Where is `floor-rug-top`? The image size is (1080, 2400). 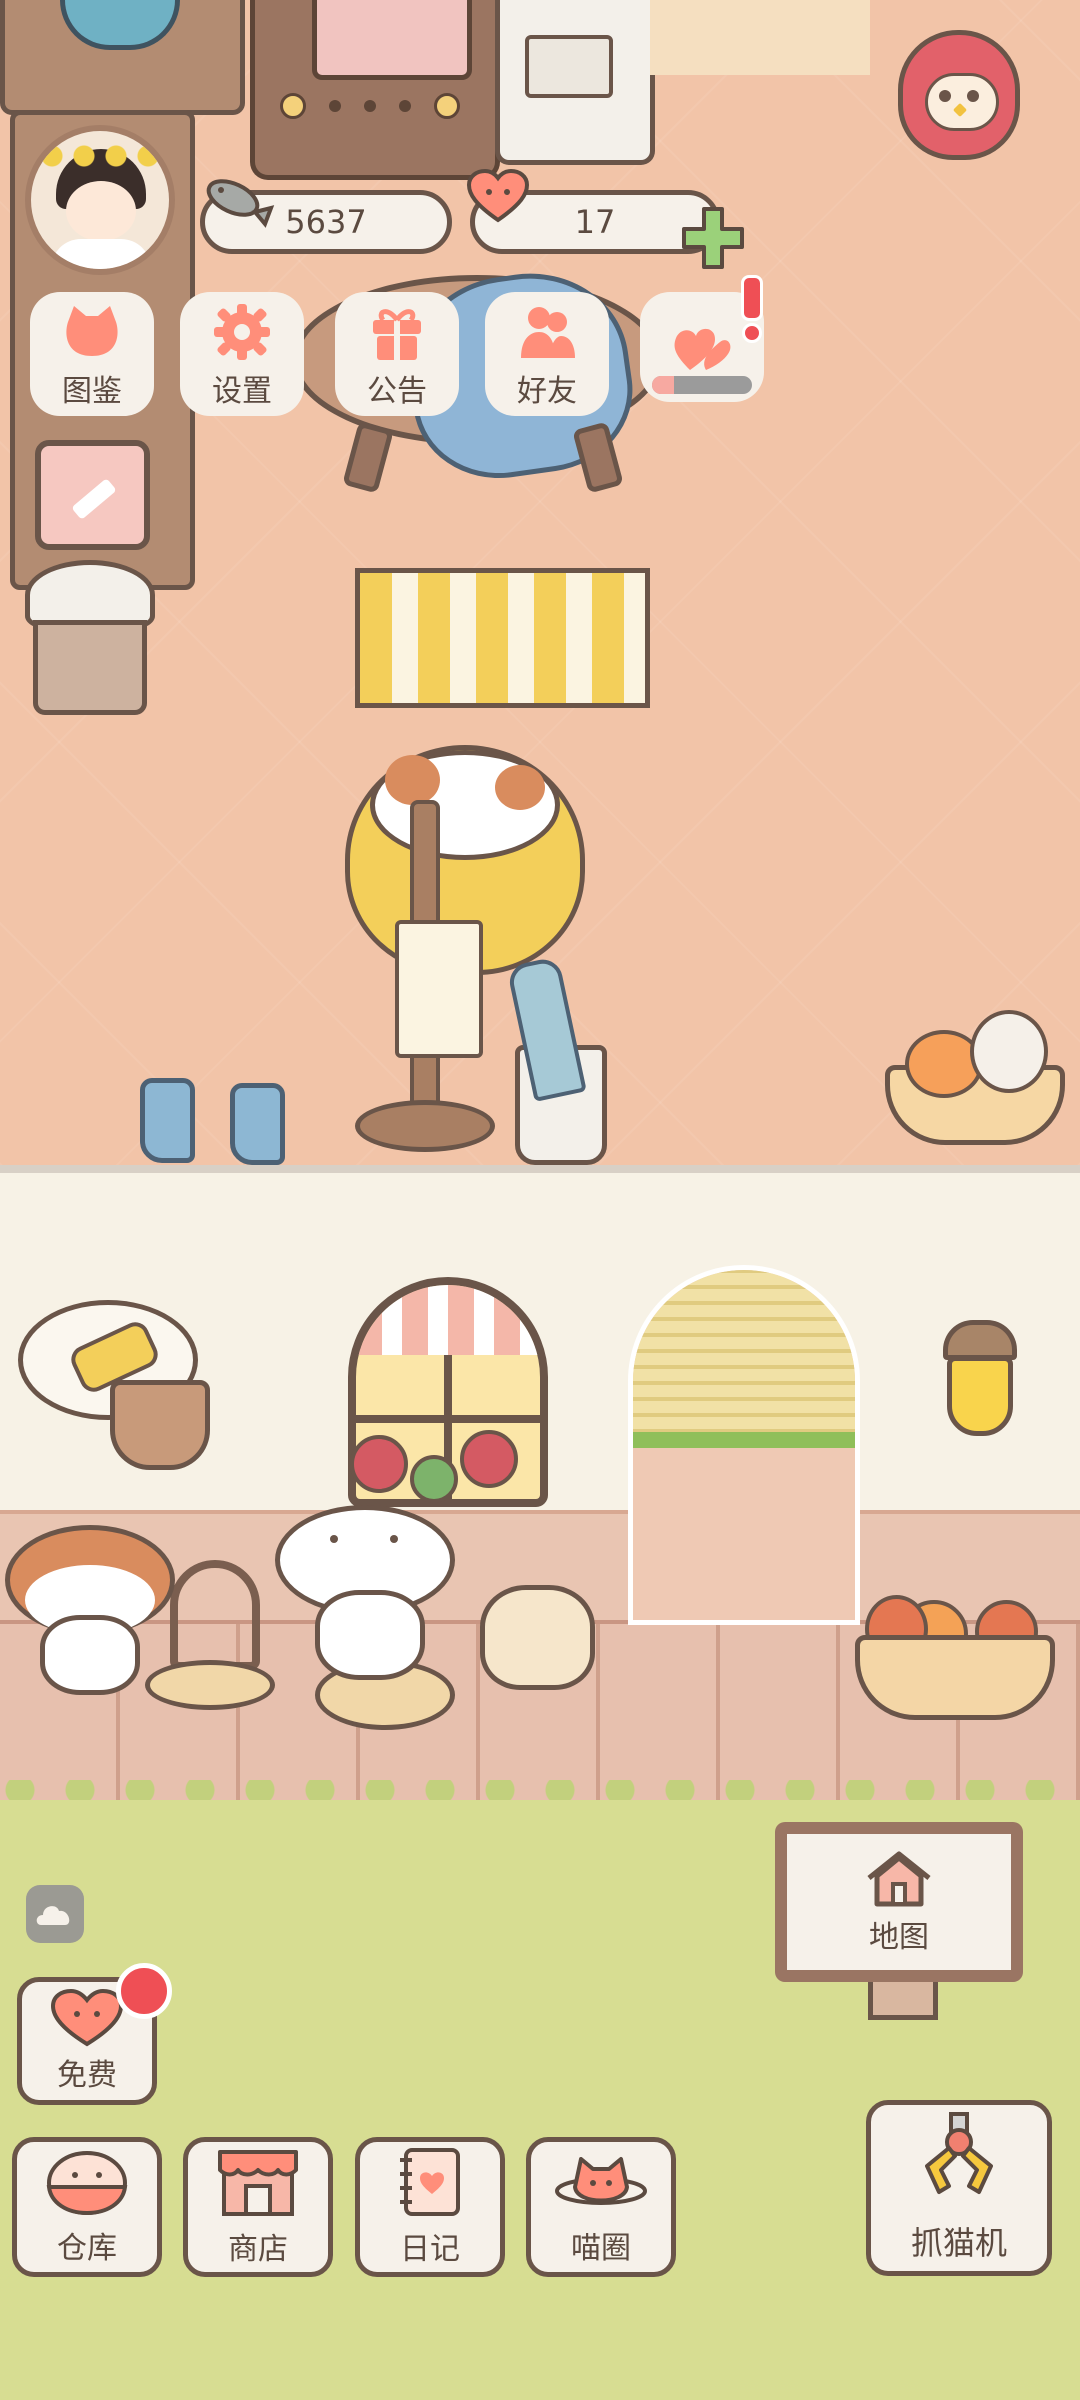
floor-rug-top is located at coordinates (760, 37).